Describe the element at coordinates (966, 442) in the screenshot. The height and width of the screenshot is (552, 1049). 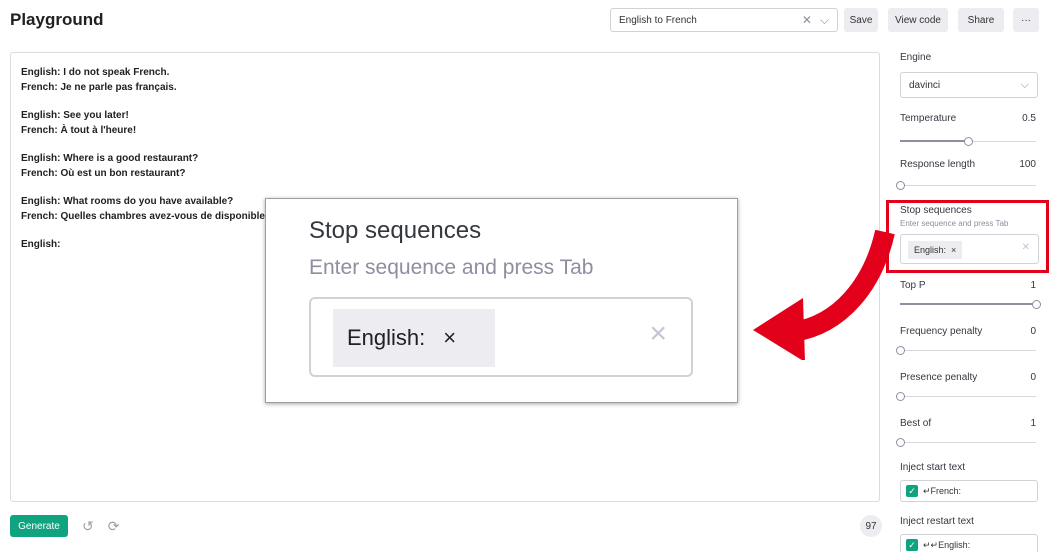
I see `best-of-slider` at that location.